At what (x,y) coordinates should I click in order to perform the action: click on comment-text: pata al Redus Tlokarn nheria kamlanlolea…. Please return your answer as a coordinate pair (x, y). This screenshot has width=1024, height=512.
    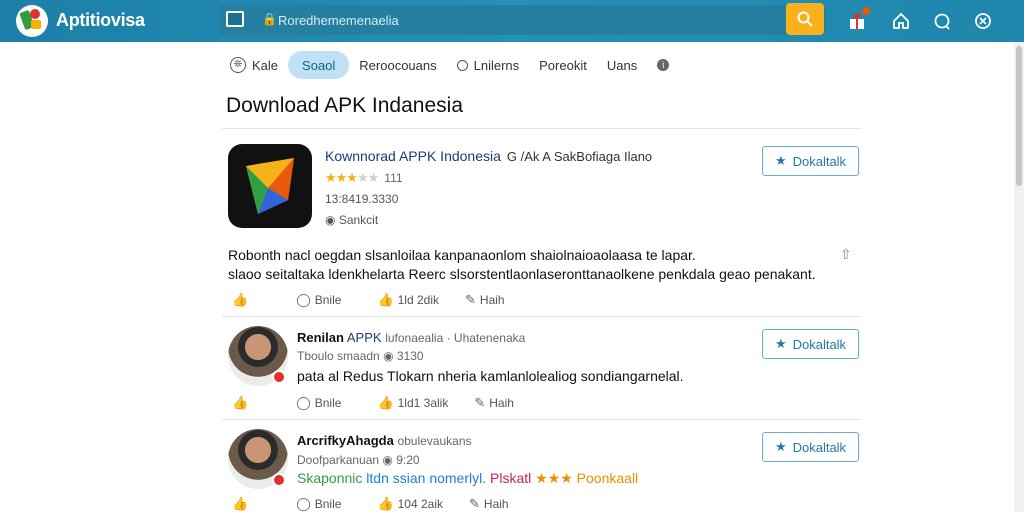
    Looking at the image, I should click on (490, 376).